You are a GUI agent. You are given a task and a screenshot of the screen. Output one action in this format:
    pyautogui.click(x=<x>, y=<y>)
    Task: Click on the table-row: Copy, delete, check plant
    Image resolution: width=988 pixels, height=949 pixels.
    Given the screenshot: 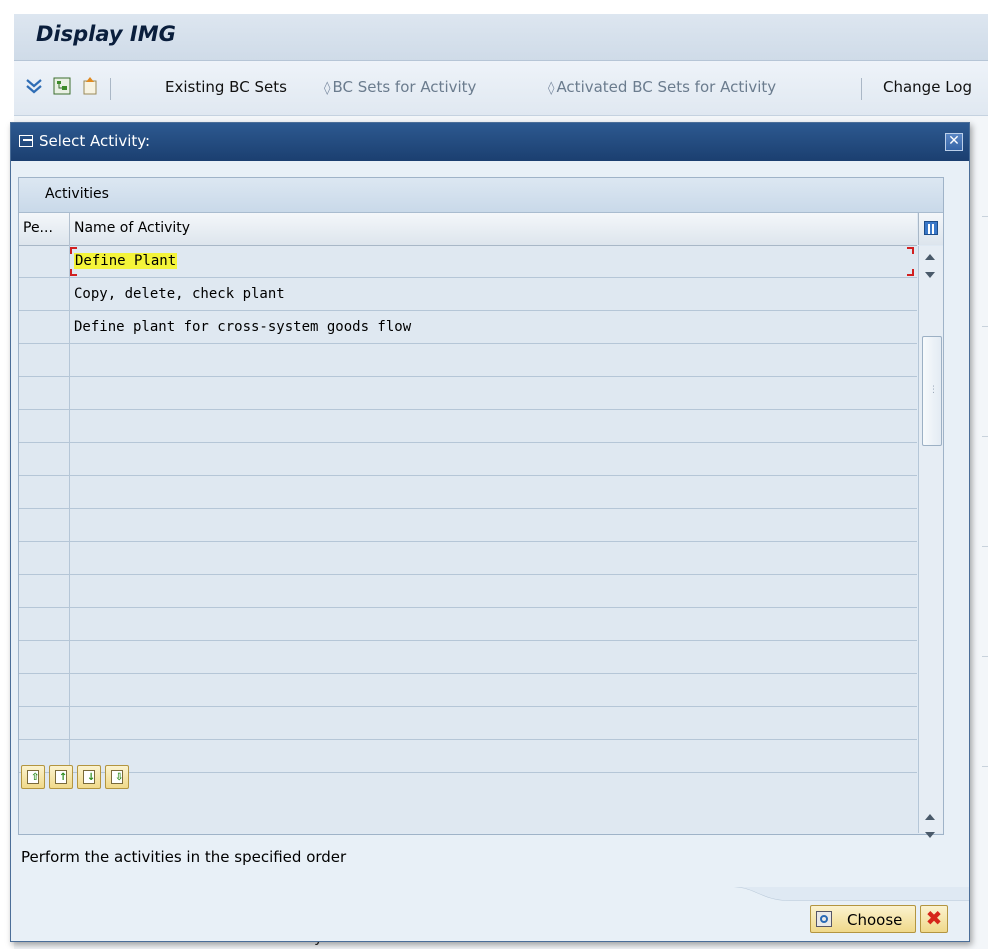 What is the action you would take?
    pyautogui.click(x=468, y=294)
    